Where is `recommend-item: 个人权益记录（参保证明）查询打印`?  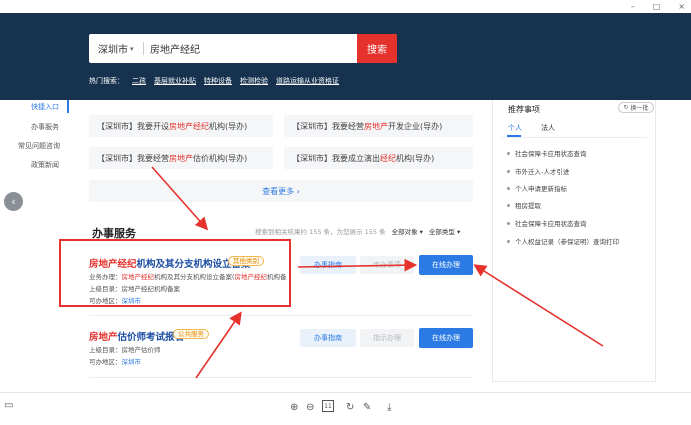
recommend-item: 个人权益记录（参保证明）查询打印 is located at coordinates (563, 241).